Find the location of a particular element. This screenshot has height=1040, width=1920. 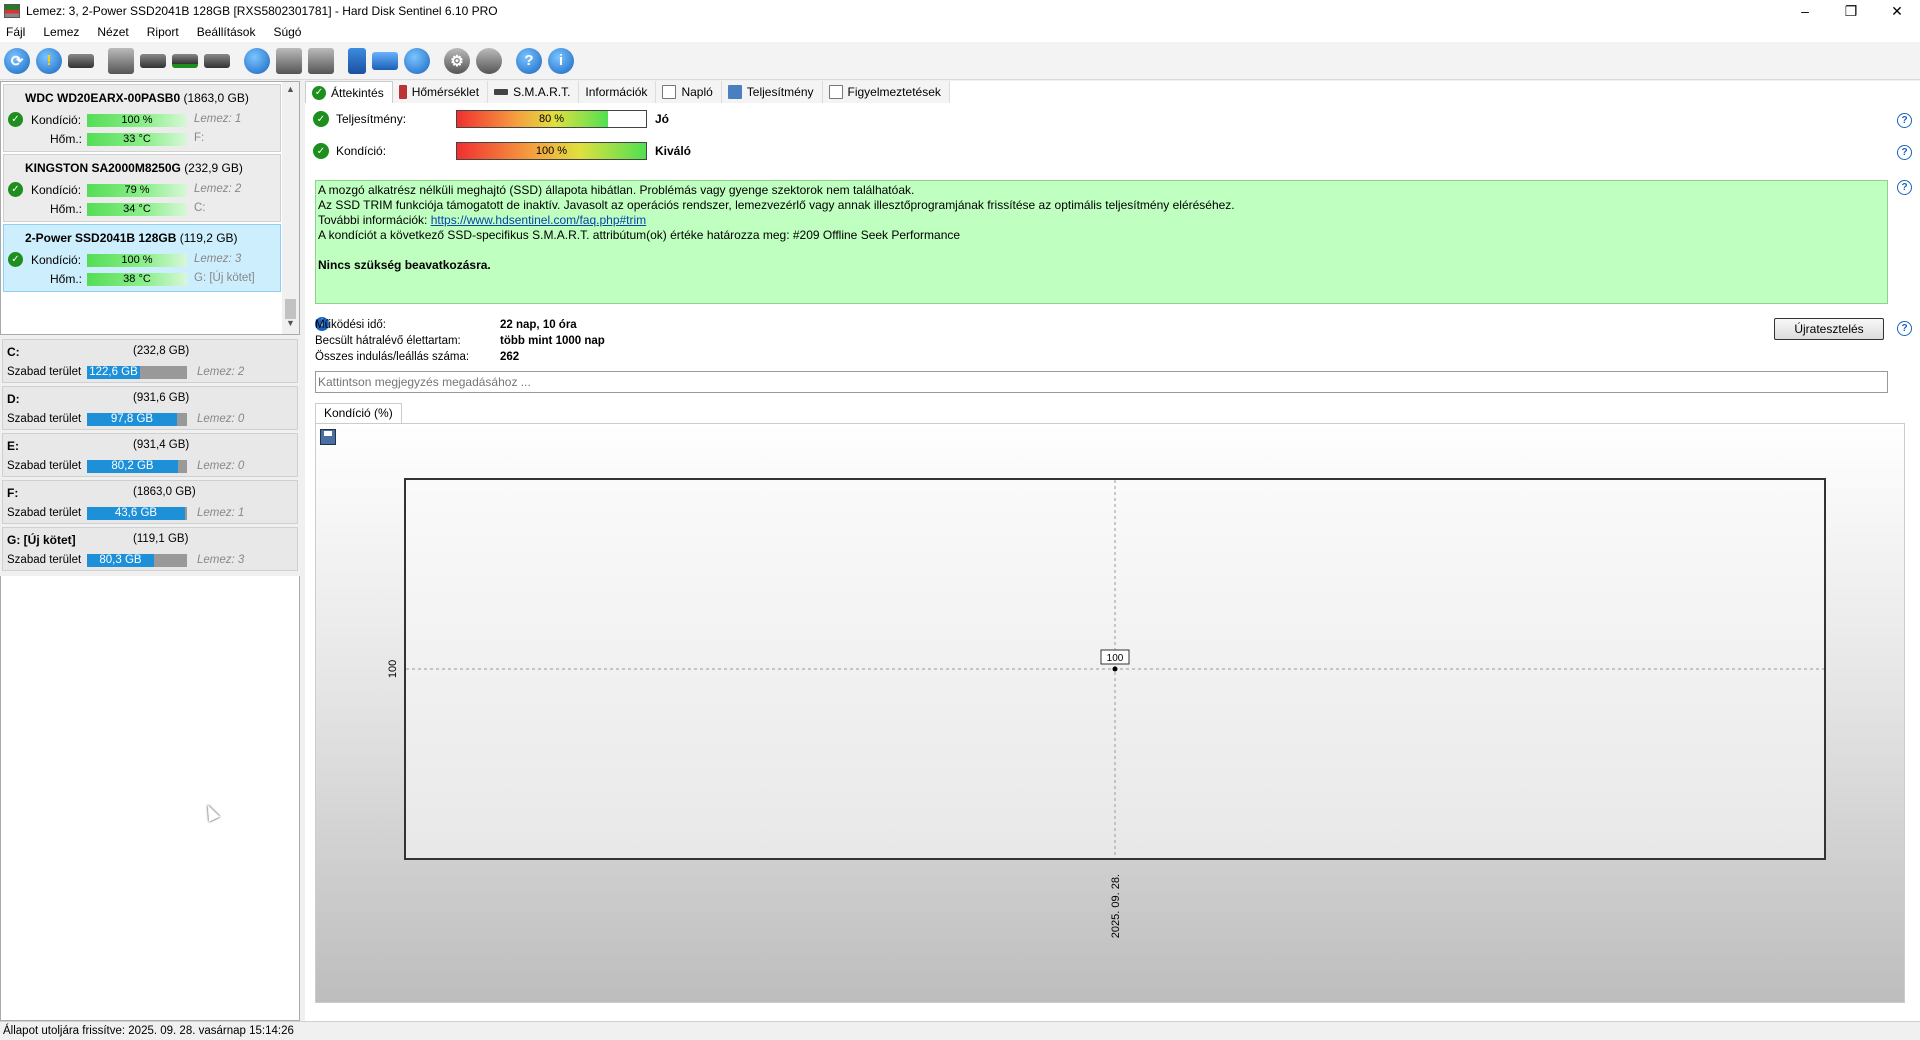

disk-search-icon is located at coordinates (217, 60).